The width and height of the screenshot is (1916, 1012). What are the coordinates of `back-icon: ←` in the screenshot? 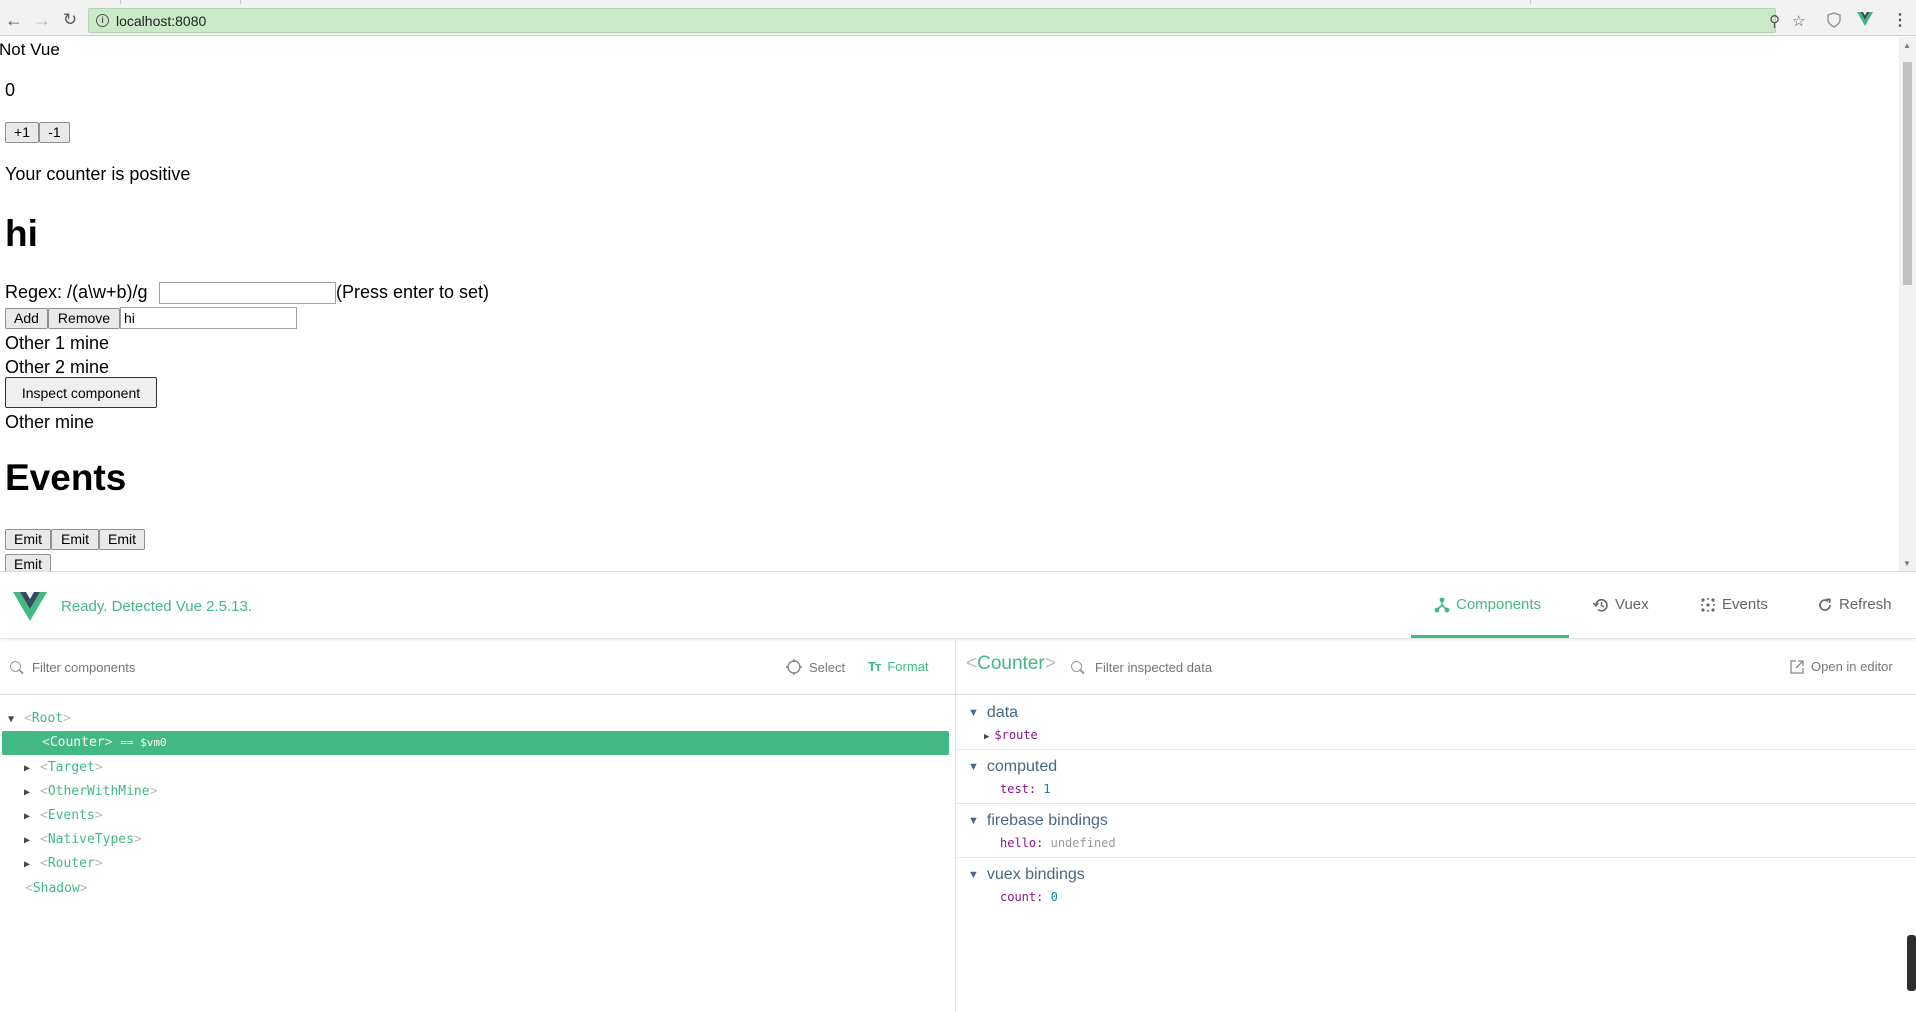 It's located at (14, 20).